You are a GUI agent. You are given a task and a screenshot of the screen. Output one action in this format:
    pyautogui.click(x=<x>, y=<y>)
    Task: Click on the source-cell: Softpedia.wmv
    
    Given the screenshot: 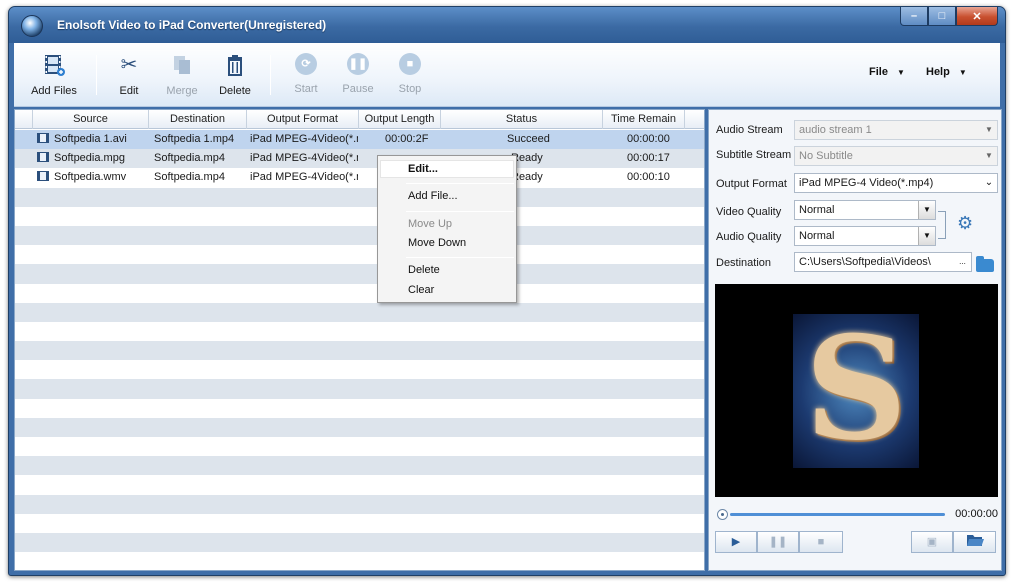 What is the action you would take?
    pyautogui.click(x=81, y=177)
    